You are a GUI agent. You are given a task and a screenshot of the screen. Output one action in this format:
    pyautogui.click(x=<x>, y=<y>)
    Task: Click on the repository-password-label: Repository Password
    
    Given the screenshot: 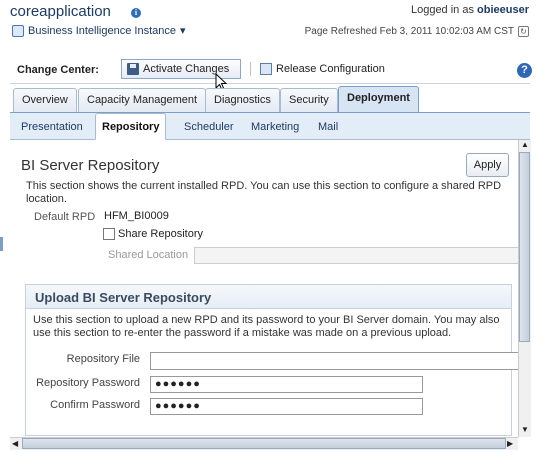 What is the action you would take?
    pyautogui.click(x=88, y=383)
    